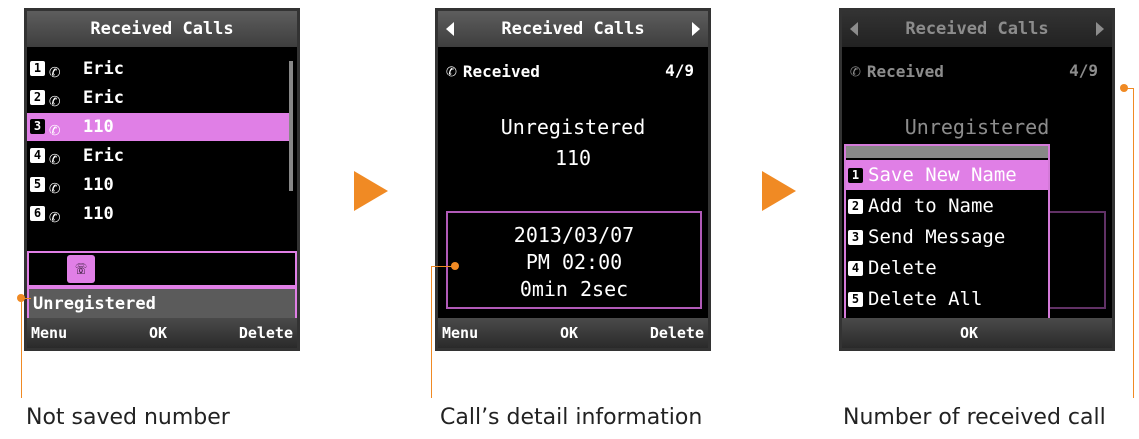  Describe the element at coordinates (37, 126) in the screenshot. I see `index-badge: 3` at that location.